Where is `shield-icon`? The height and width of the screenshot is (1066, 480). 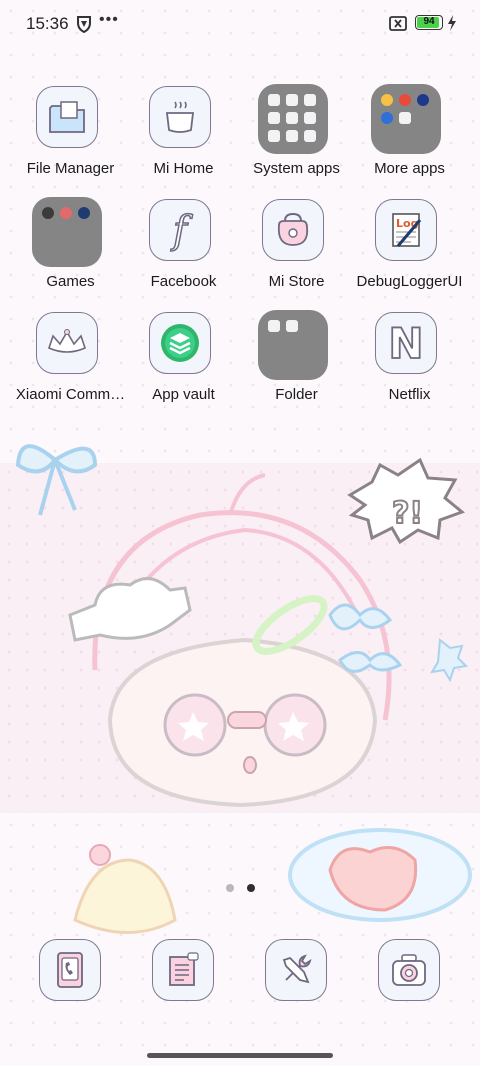 shield-icon is located at coordinates (84, 24).